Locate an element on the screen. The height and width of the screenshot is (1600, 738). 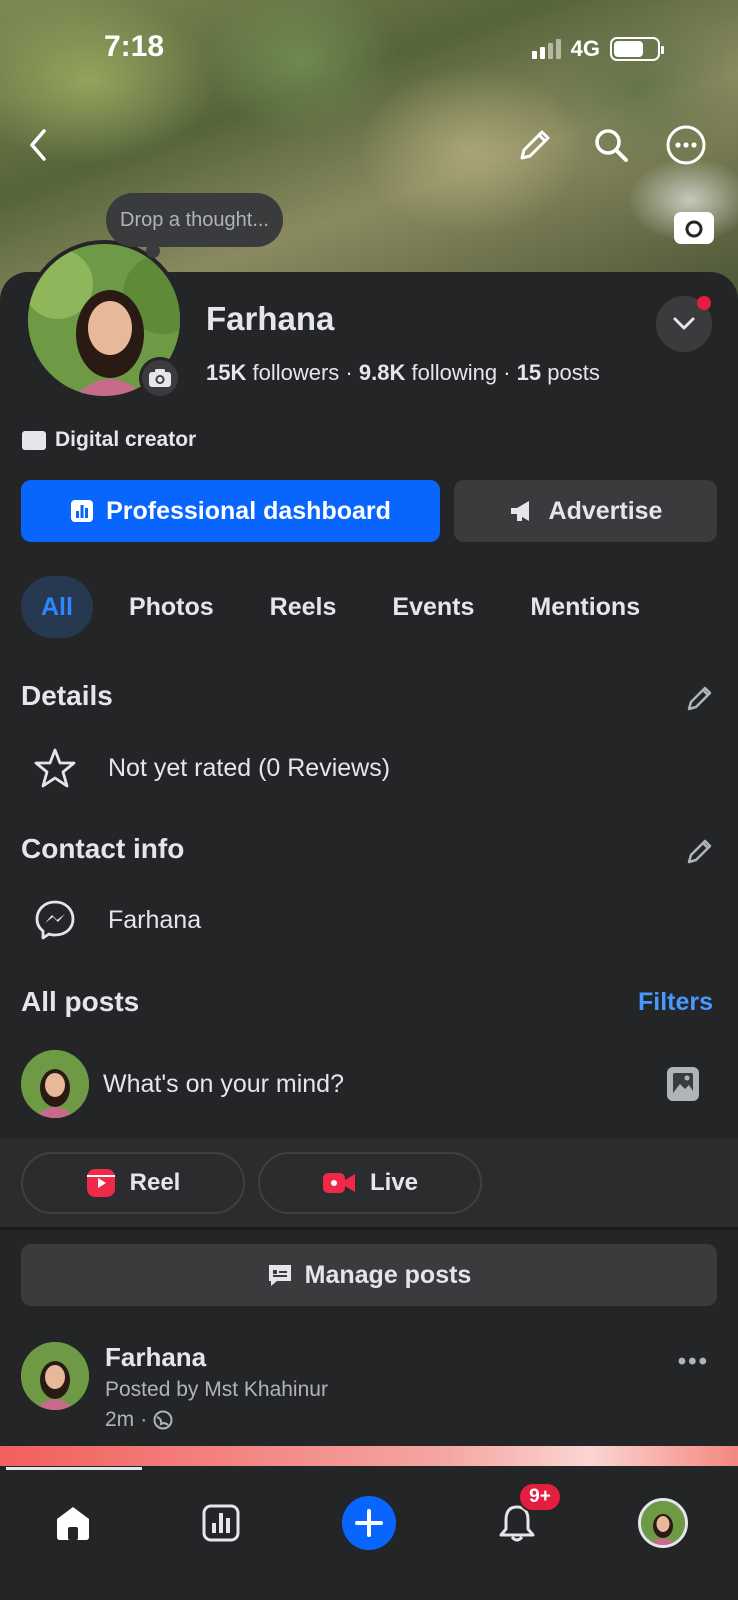
network-type: 4G is located at coordinates (585, 48).